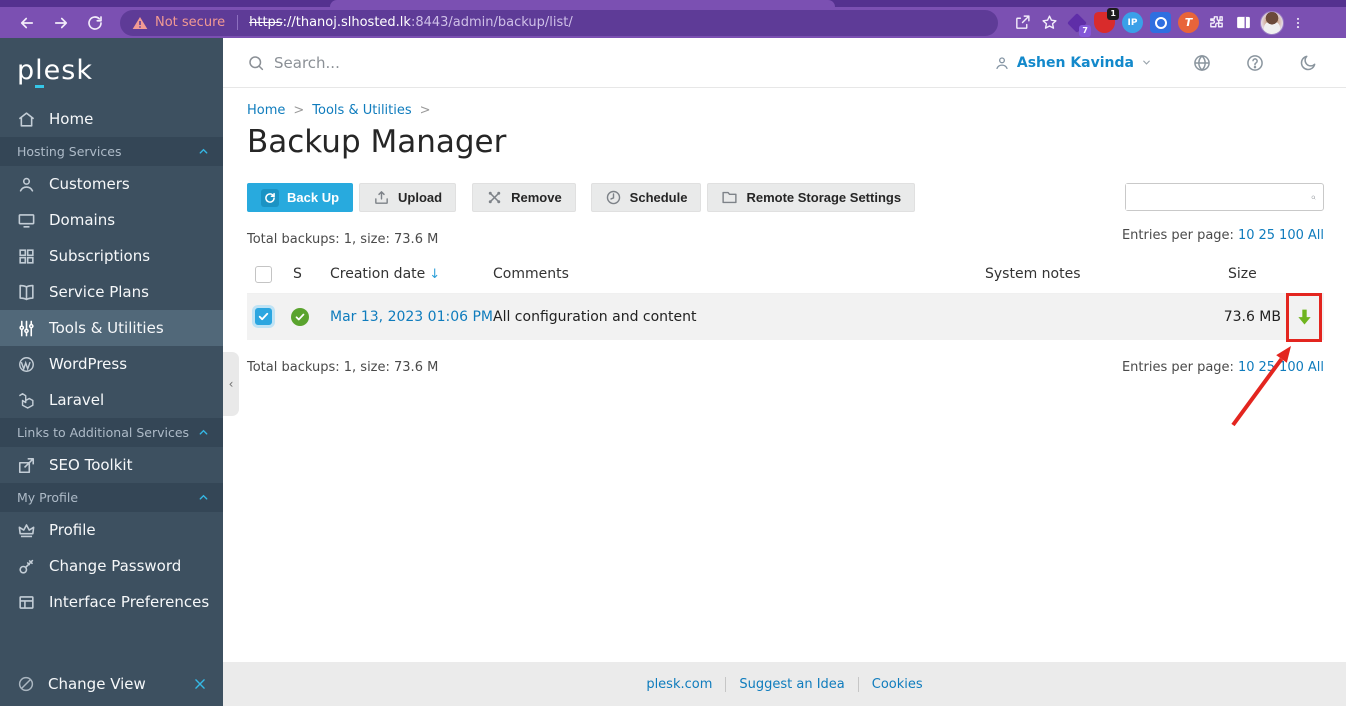 The image size is (1346, 706). Describe the element at coordinates (111, 119) in the screenshot. I see `sidebar-item-home: Home` at that location.